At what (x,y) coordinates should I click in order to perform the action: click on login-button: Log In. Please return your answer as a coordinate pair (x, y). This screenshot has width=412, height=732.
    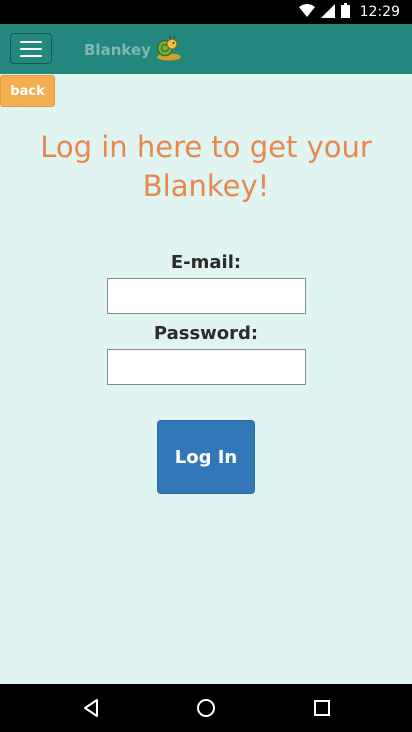
    Looking at the image, I should click on (206, 457).